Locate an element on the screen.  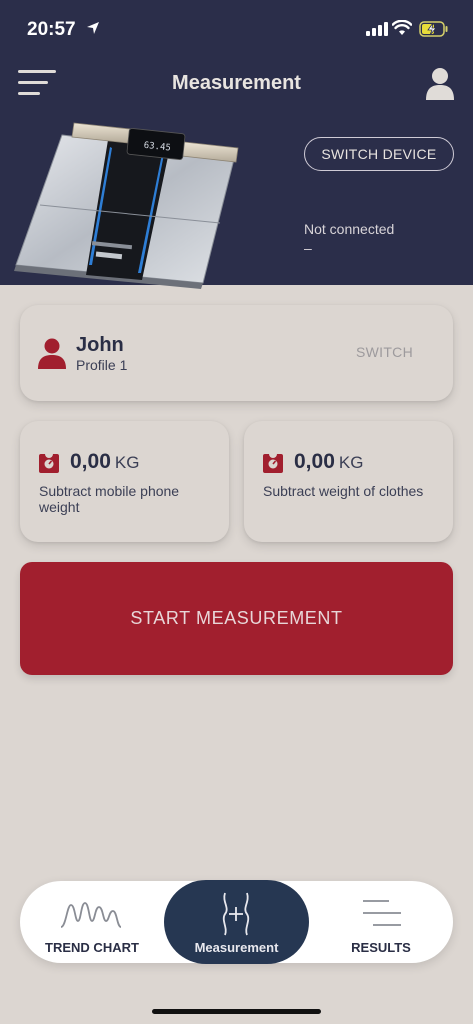
trend-chart-icon is located at coordinates (91, 915).